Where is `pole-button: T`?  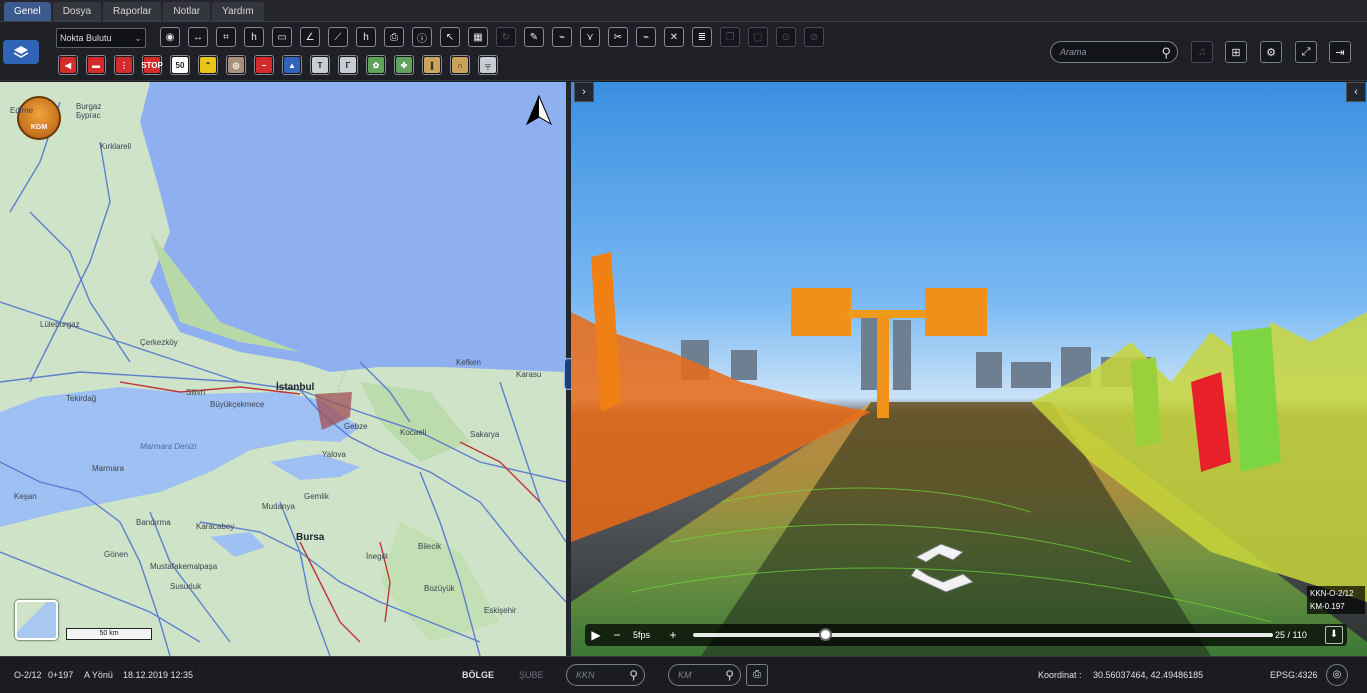
pole-button: T is located at coordinates (320, 65).